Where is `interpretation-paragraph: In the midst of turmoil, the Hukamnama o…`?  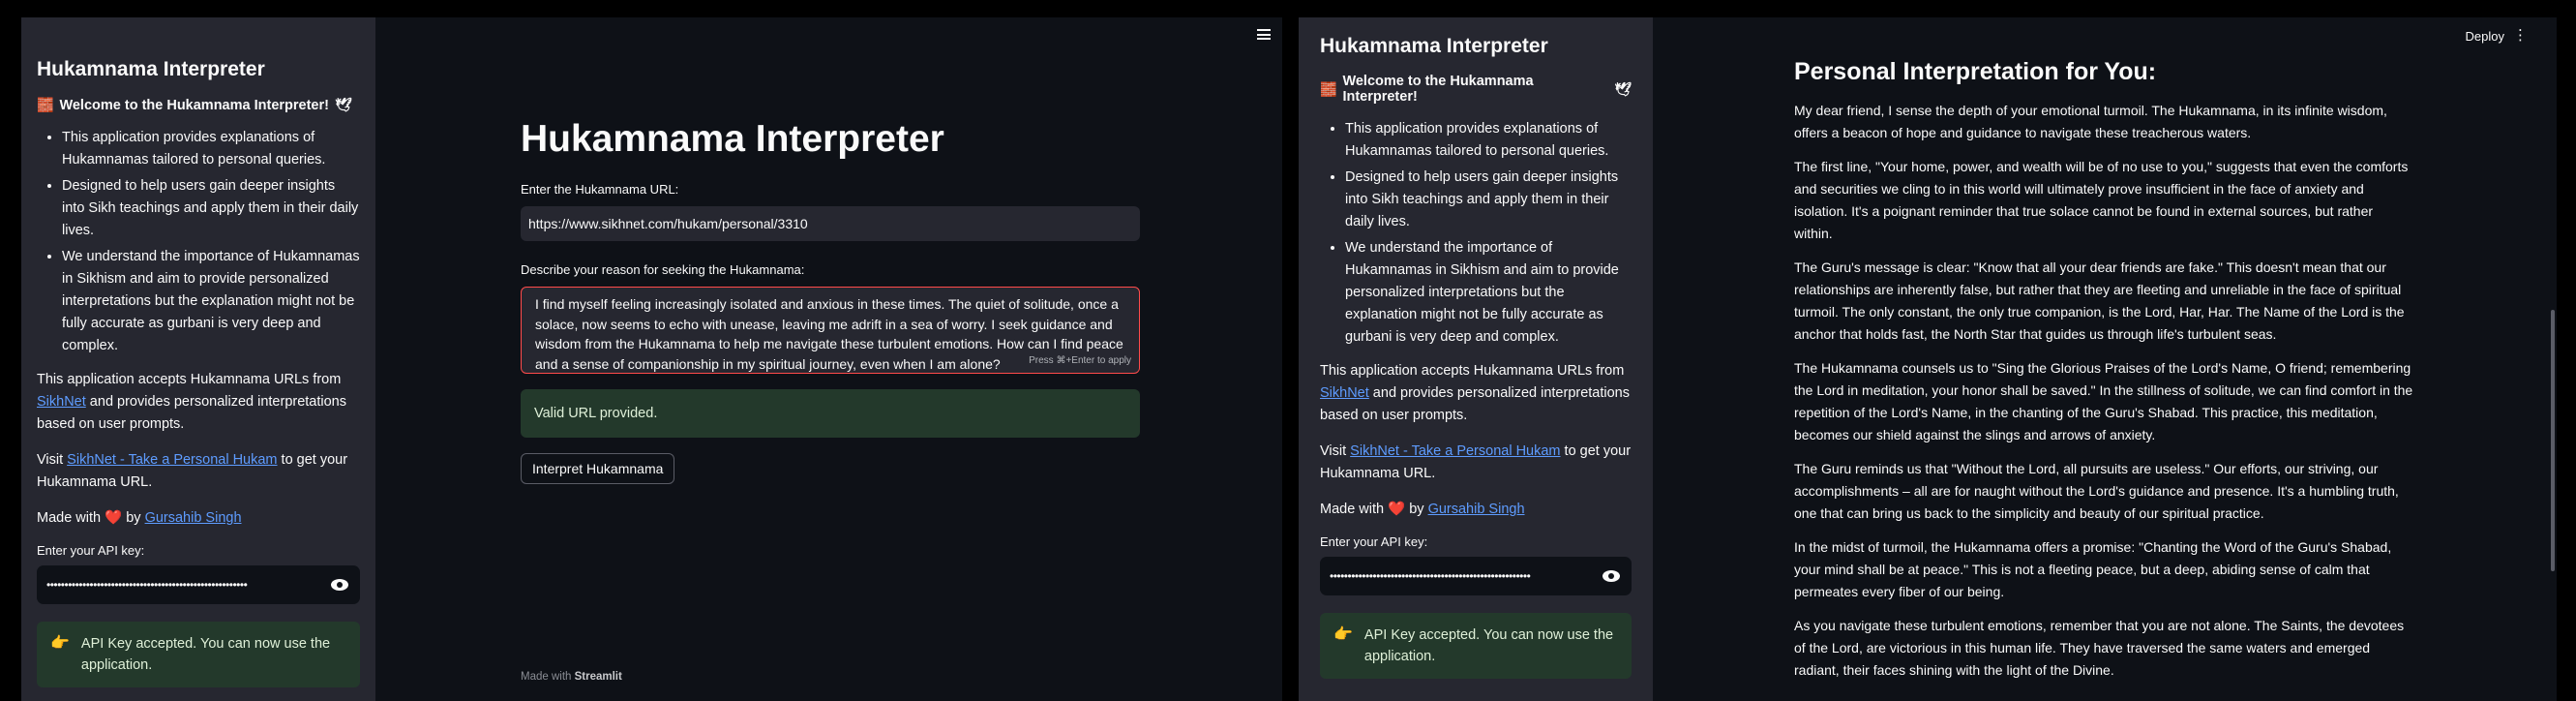
interpretation-paragraph: In the midst of turmoil, the Hukamnama o… is located at coordinates (2093, 569).